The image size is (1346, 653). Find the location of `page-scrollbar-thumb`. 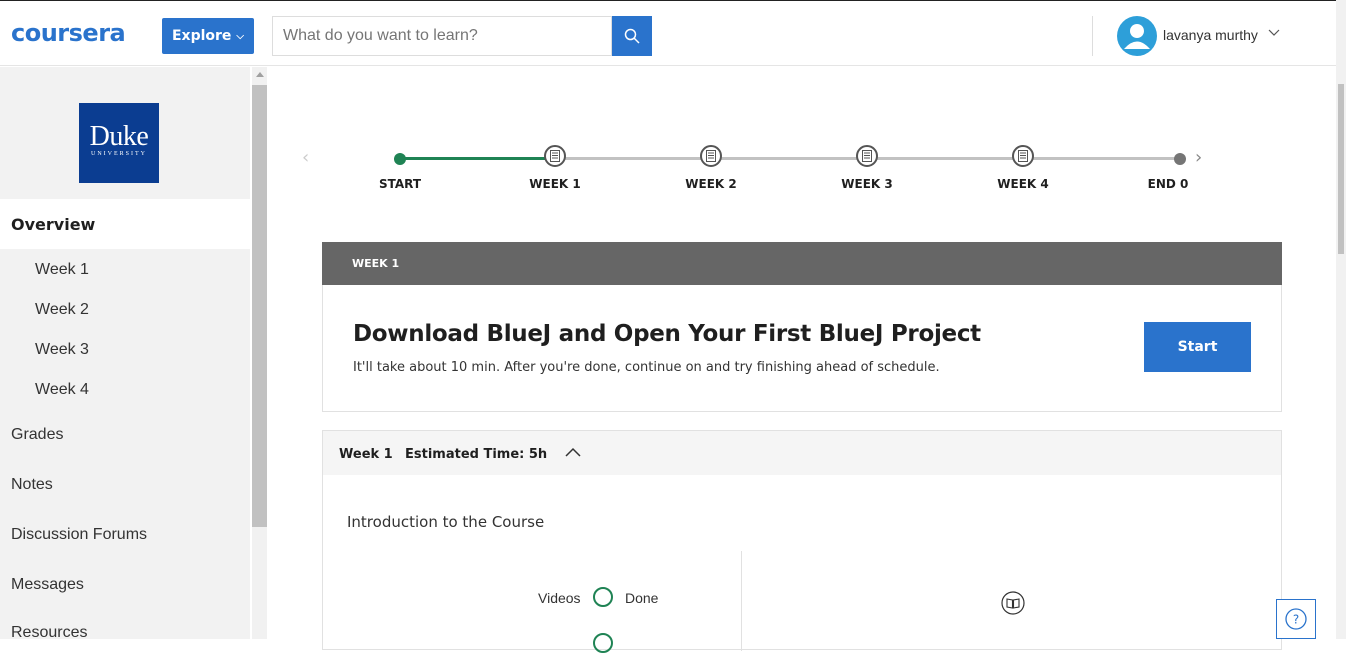

page-scrollbar-thumb is located at coordinates (1341, 169).